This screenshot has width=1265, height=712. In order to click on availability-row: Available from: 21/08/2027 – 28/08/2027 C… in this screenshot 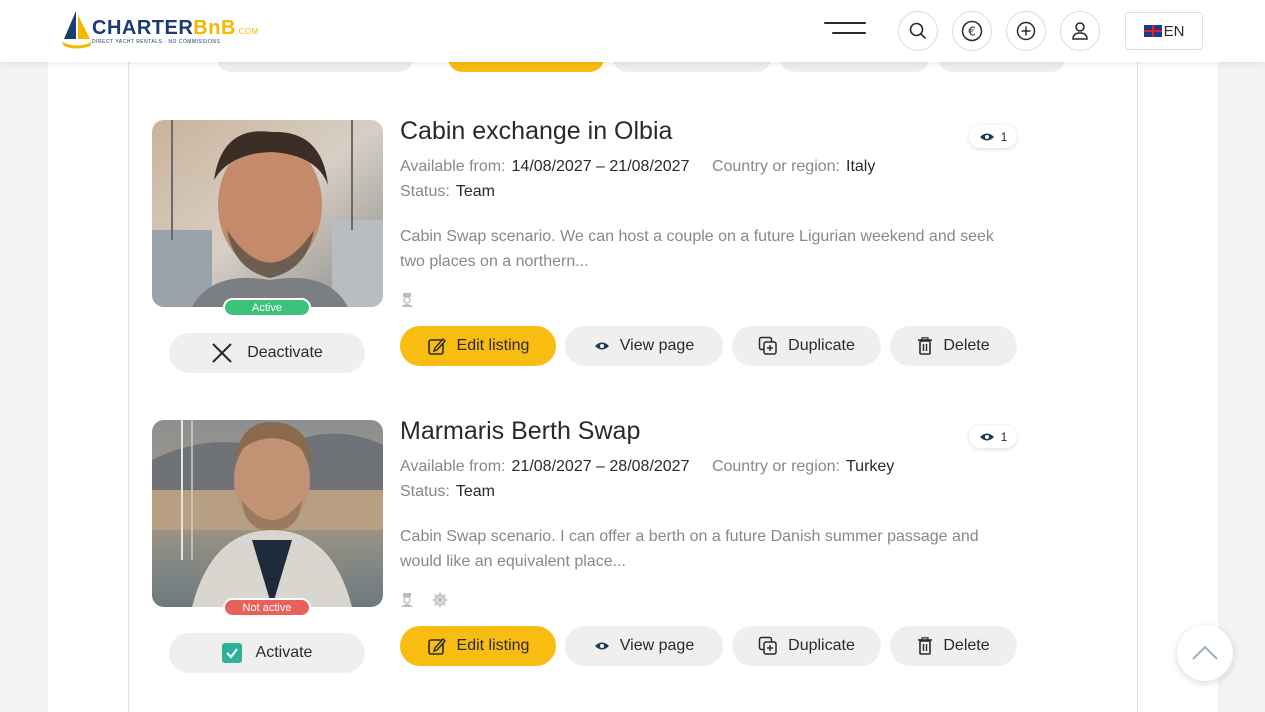, I will do `click(647, 467)`.